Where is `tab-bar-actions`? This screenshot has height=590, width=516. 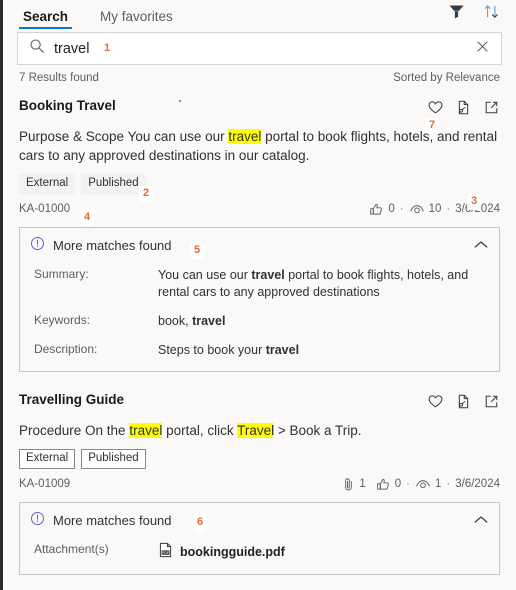 tab-bar-actions is located at coordinates (482, 16).